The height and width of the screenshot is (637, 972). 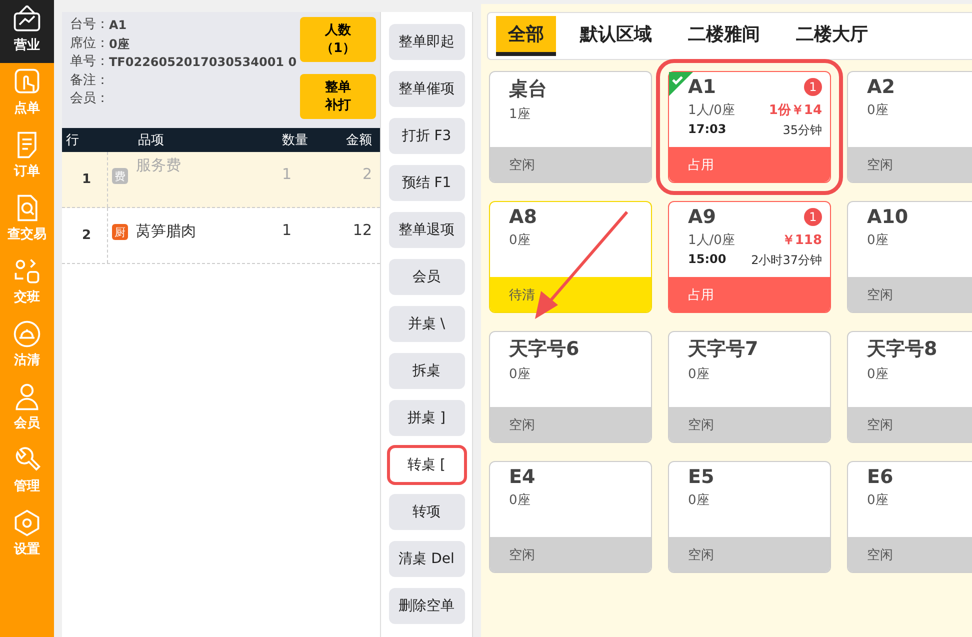 What do you see at coordinates (909, 387) in the screenshot?
I see `table-card: 天字号8 0座 空闲` at bounding box center [909, 387].